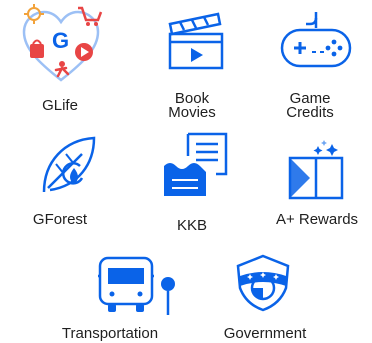 This screenshot has height=343, width=372. I want to click on service-label: Game Credits, so click(310, 105).